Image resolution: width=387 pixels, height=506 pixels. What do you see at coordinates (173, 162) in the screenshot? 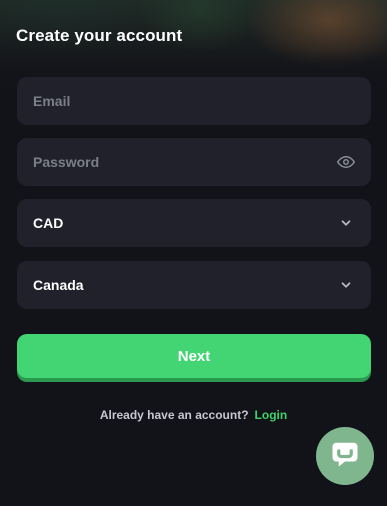
I see `password-input` at bounding box center [173, 162].